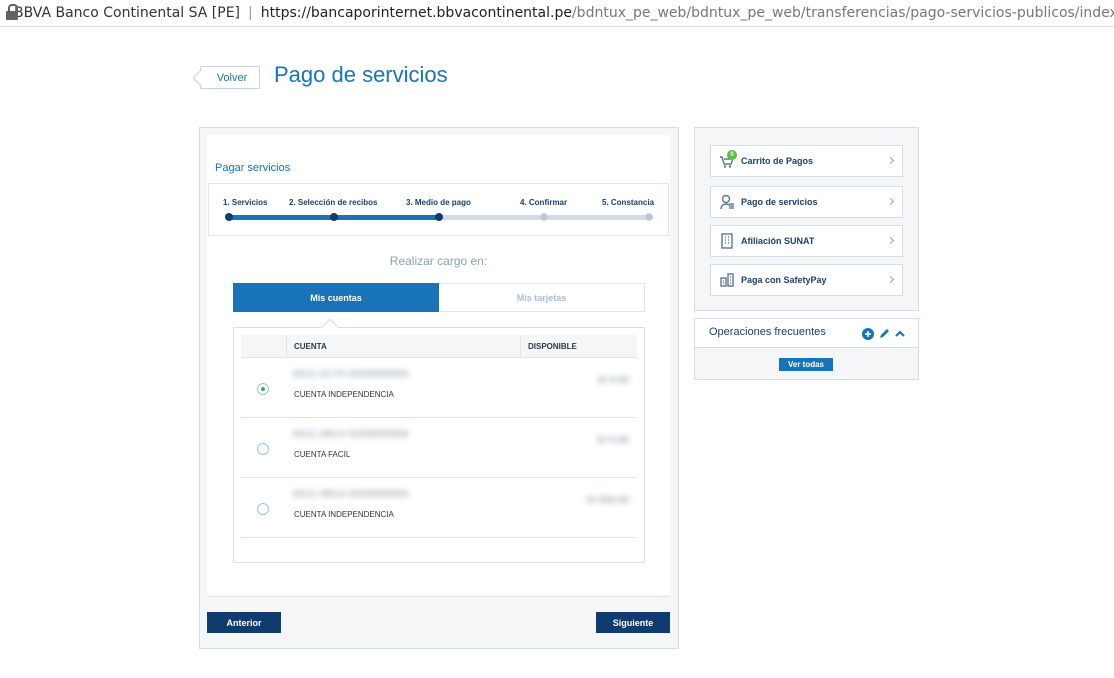 The width and height of the screenshot is (1114, 678). I want to click on site-identity: BBVA Banco Continental SA [PE], so click(127, 13).